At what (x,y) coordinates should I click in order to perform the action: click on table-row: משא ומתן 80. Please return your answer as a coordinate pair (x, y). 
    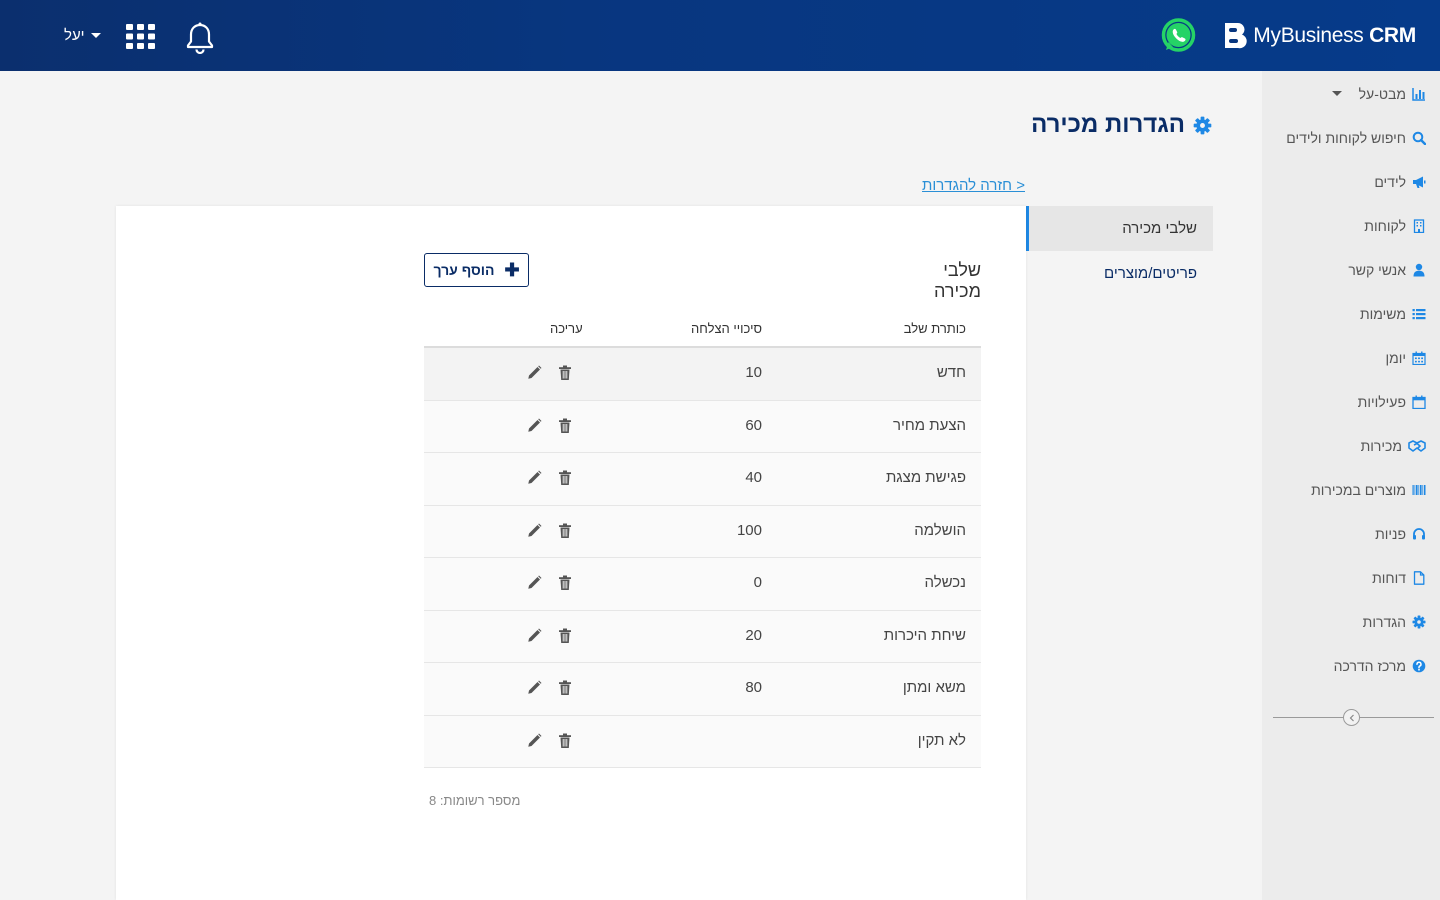
    Looking at the image, I should click on (702, 689).